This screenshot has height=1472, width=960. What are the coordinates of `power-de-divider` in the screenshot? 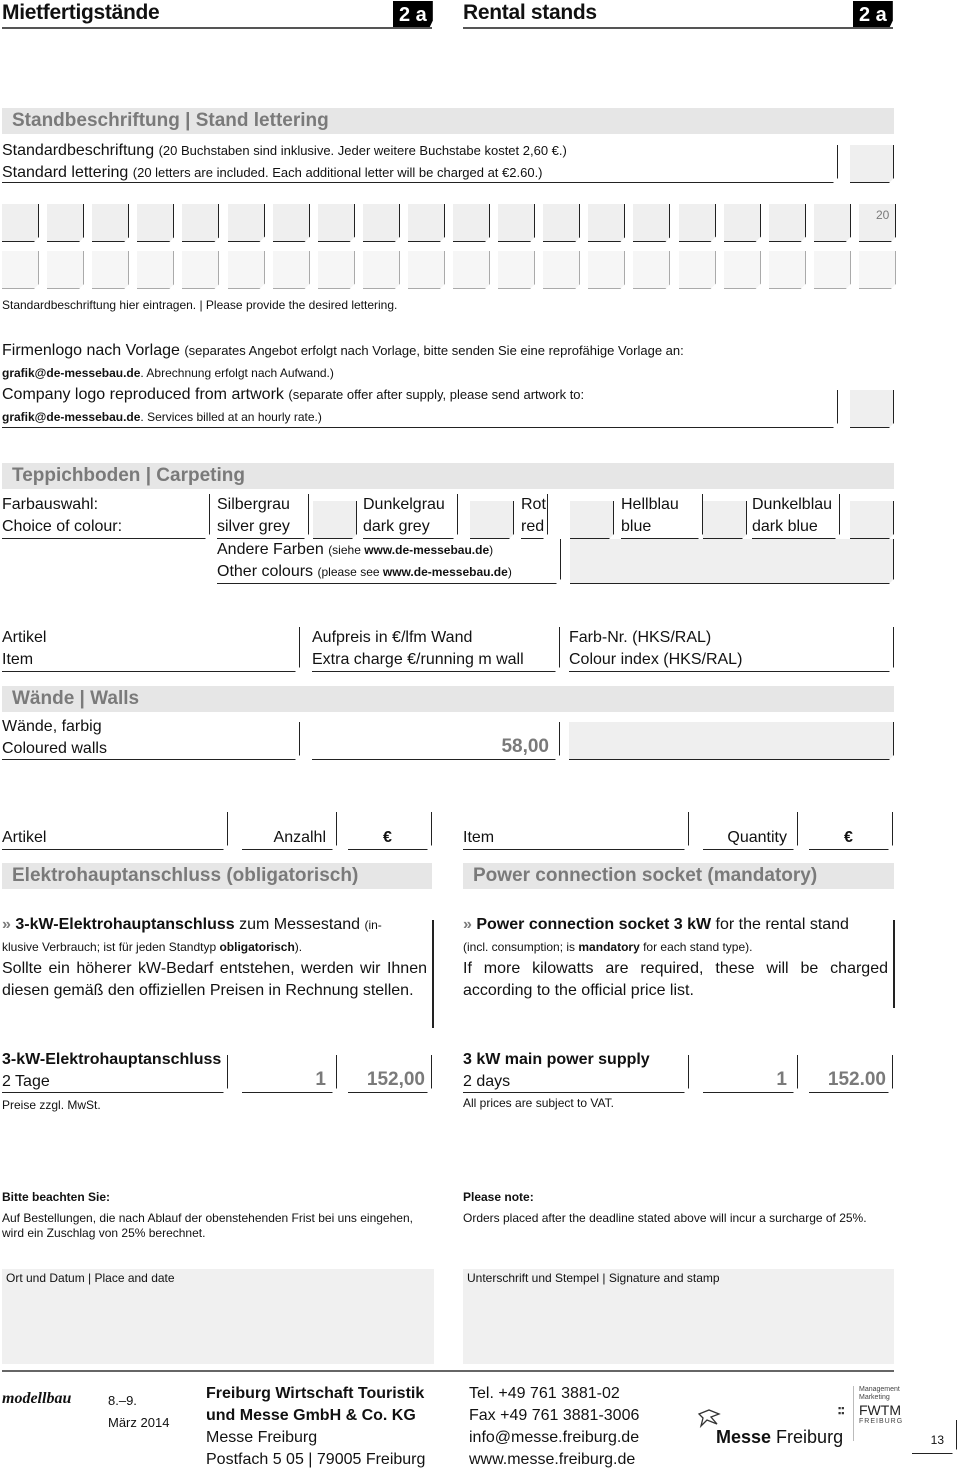 It's located at (433, 974).